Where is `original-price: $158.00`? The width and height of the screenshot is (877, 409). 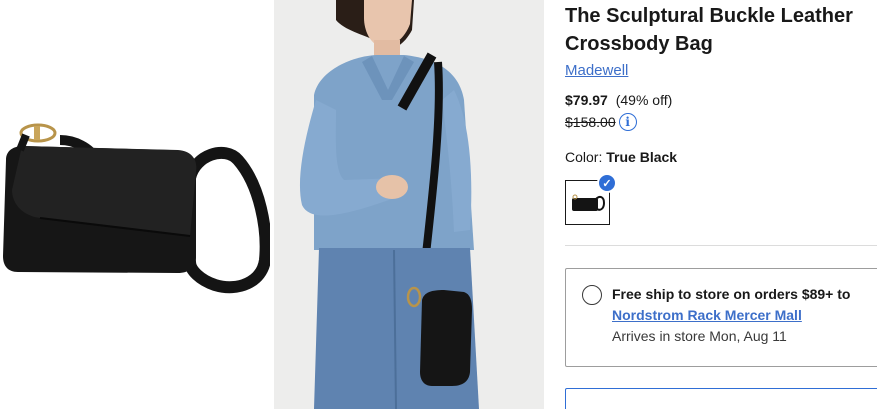 original-price: $158.00 is located at coordinates (590, 122).